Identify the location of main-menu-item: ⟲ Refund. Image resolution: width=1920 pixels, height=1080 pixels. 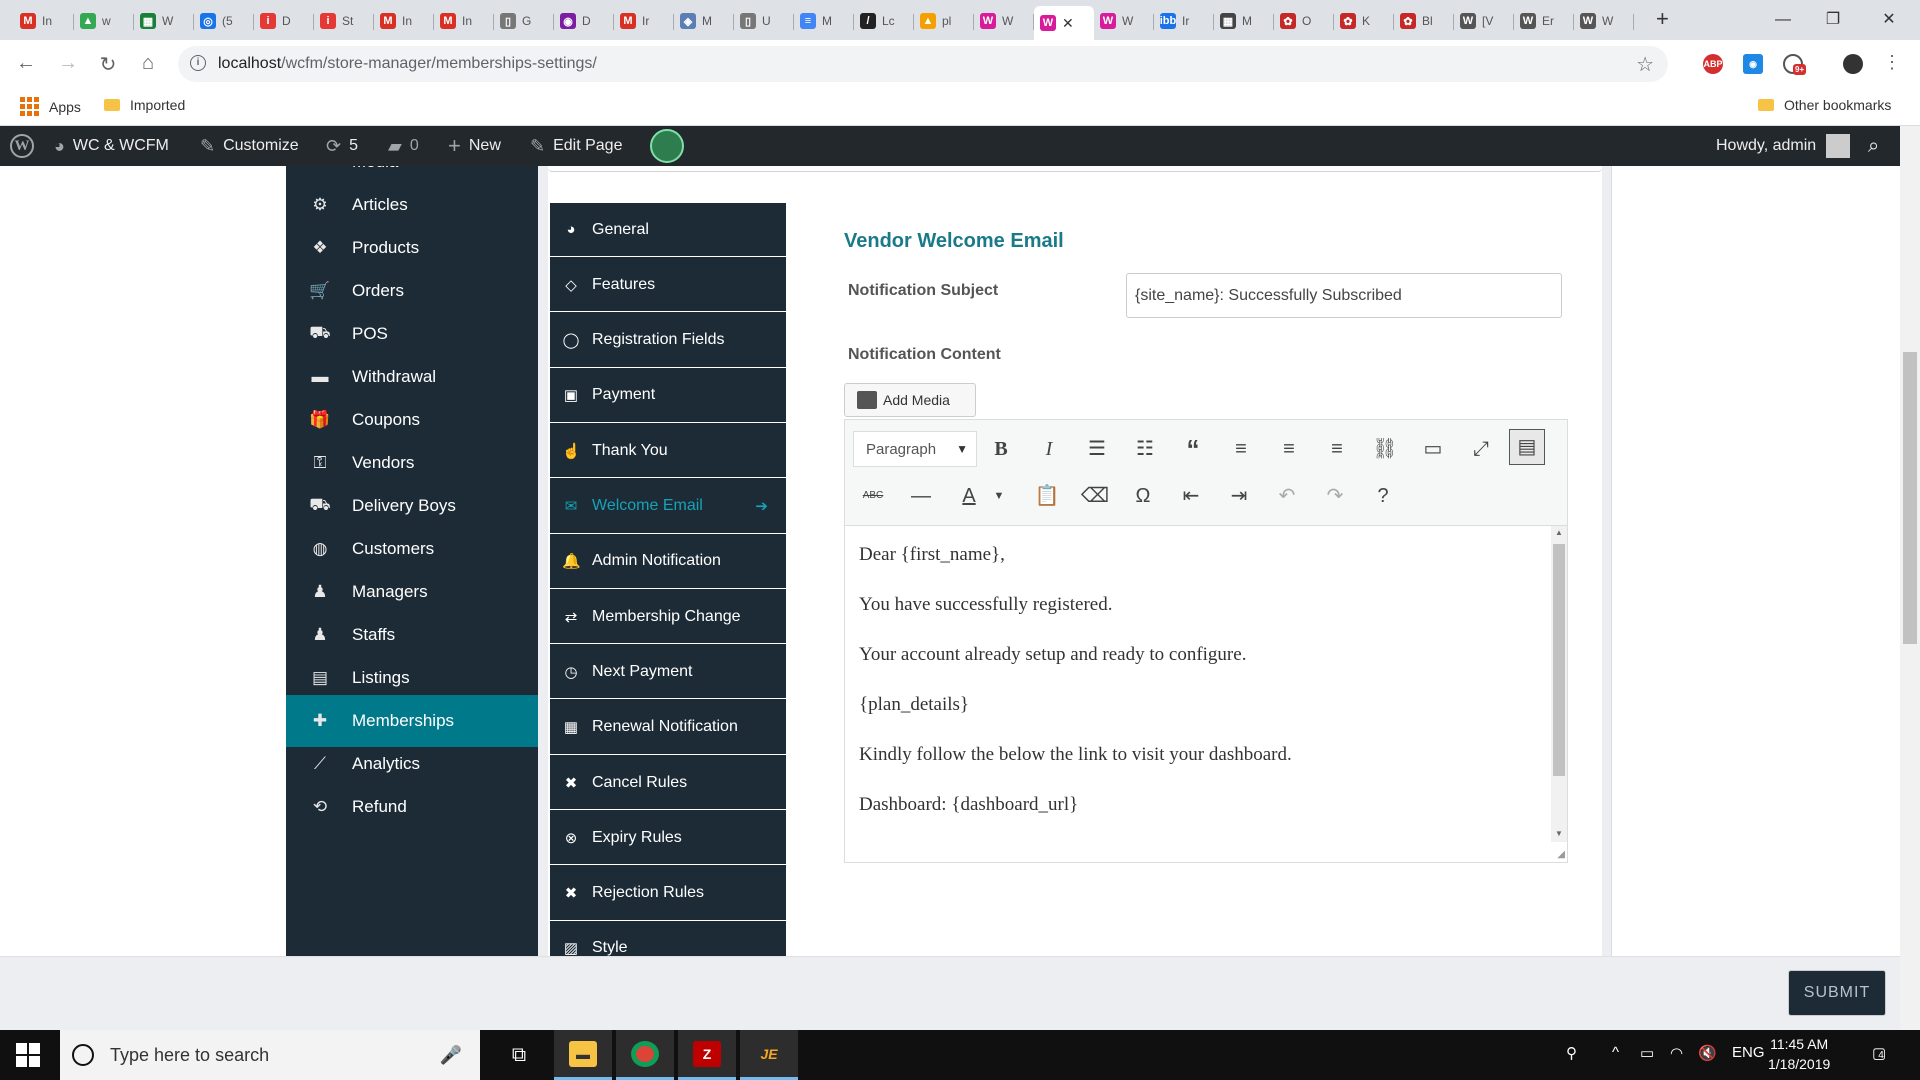
(412, 807).